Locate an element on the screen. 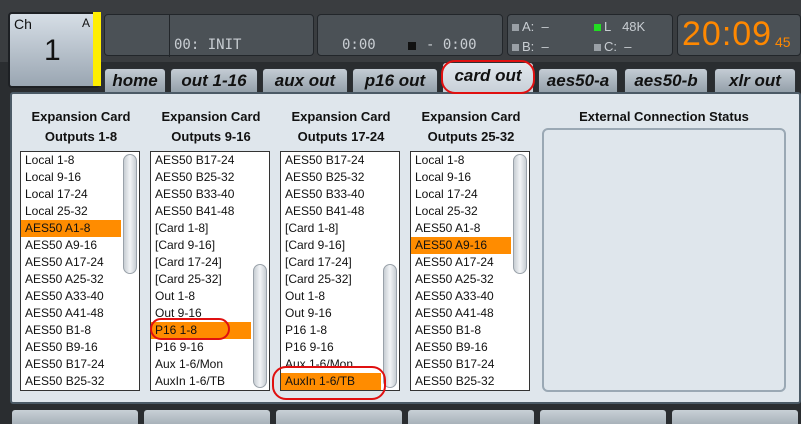 The height and width of the screenshot is (424, 801). elapsed-time: 0:00 is located at coordinates (359, 45).